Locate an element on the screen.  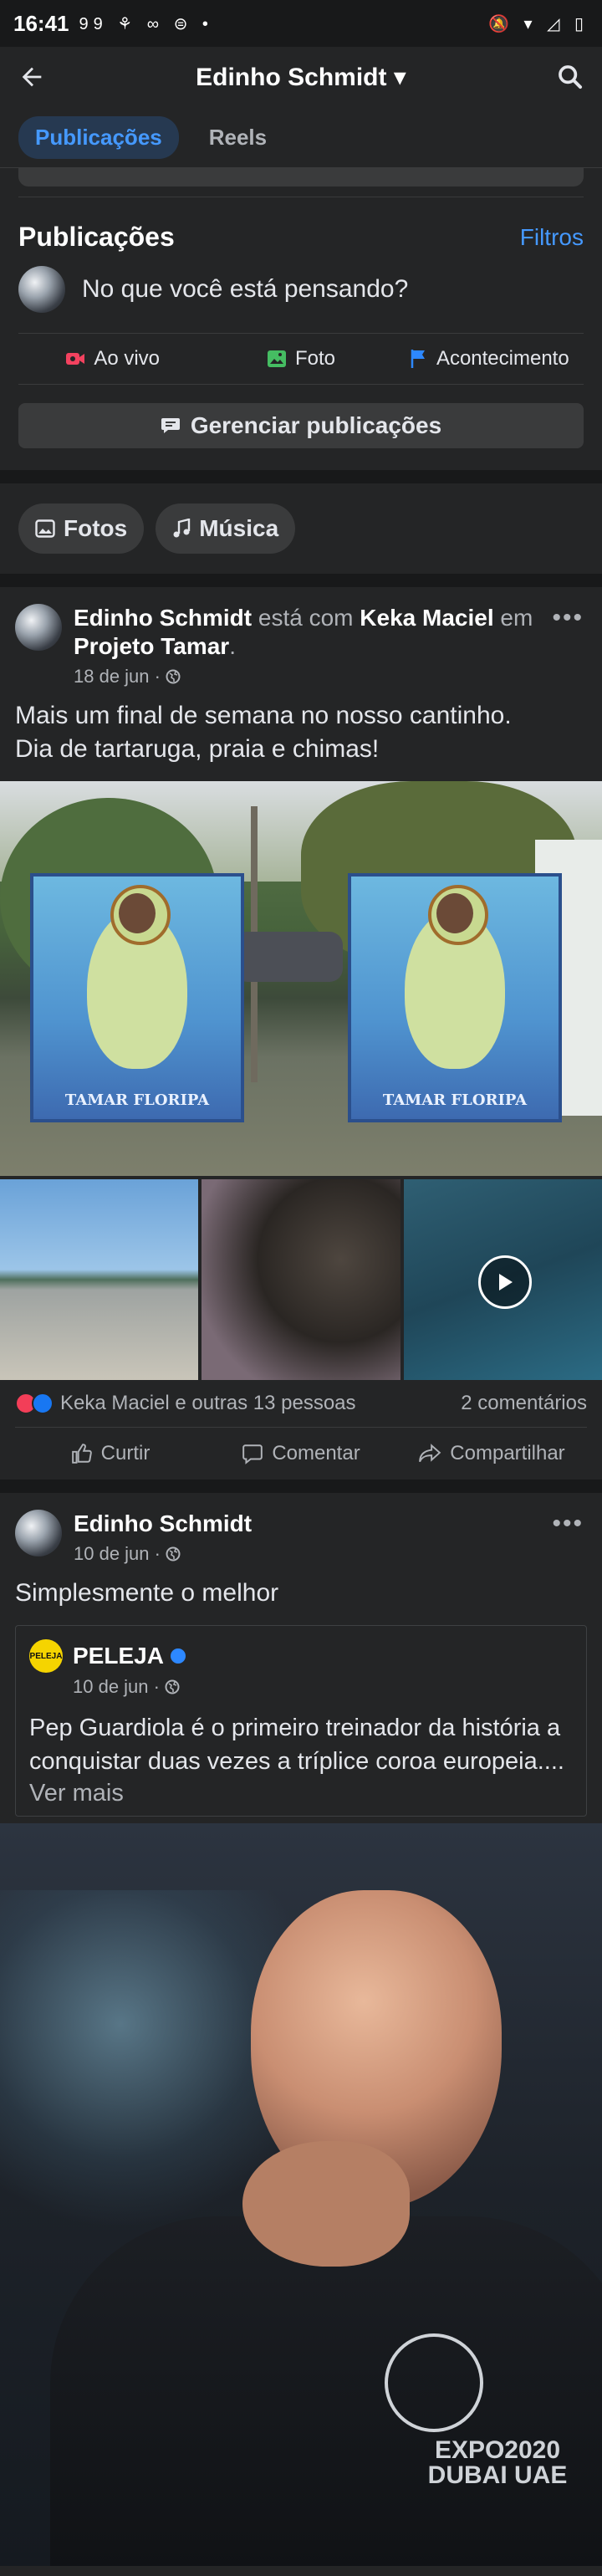
back-arrow-icon is located at coordinates (32, 77).